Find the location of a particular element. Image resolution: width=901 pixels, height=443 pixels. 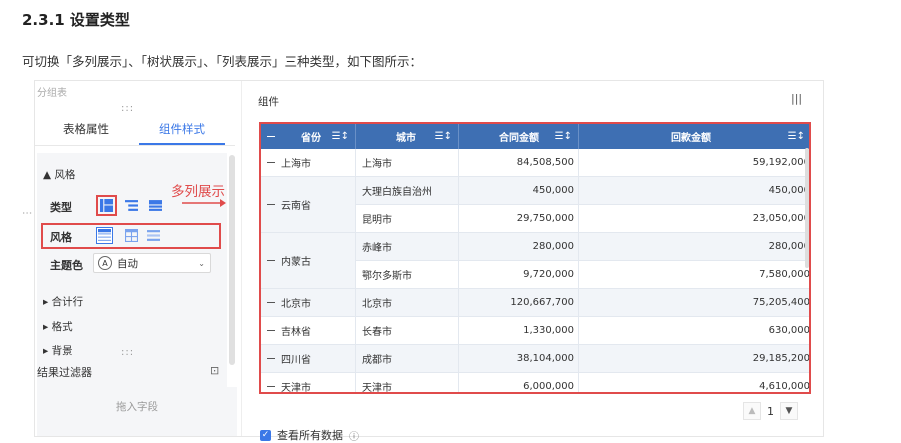

drag-handle-top: ::: is located at coordinates (127, 108).